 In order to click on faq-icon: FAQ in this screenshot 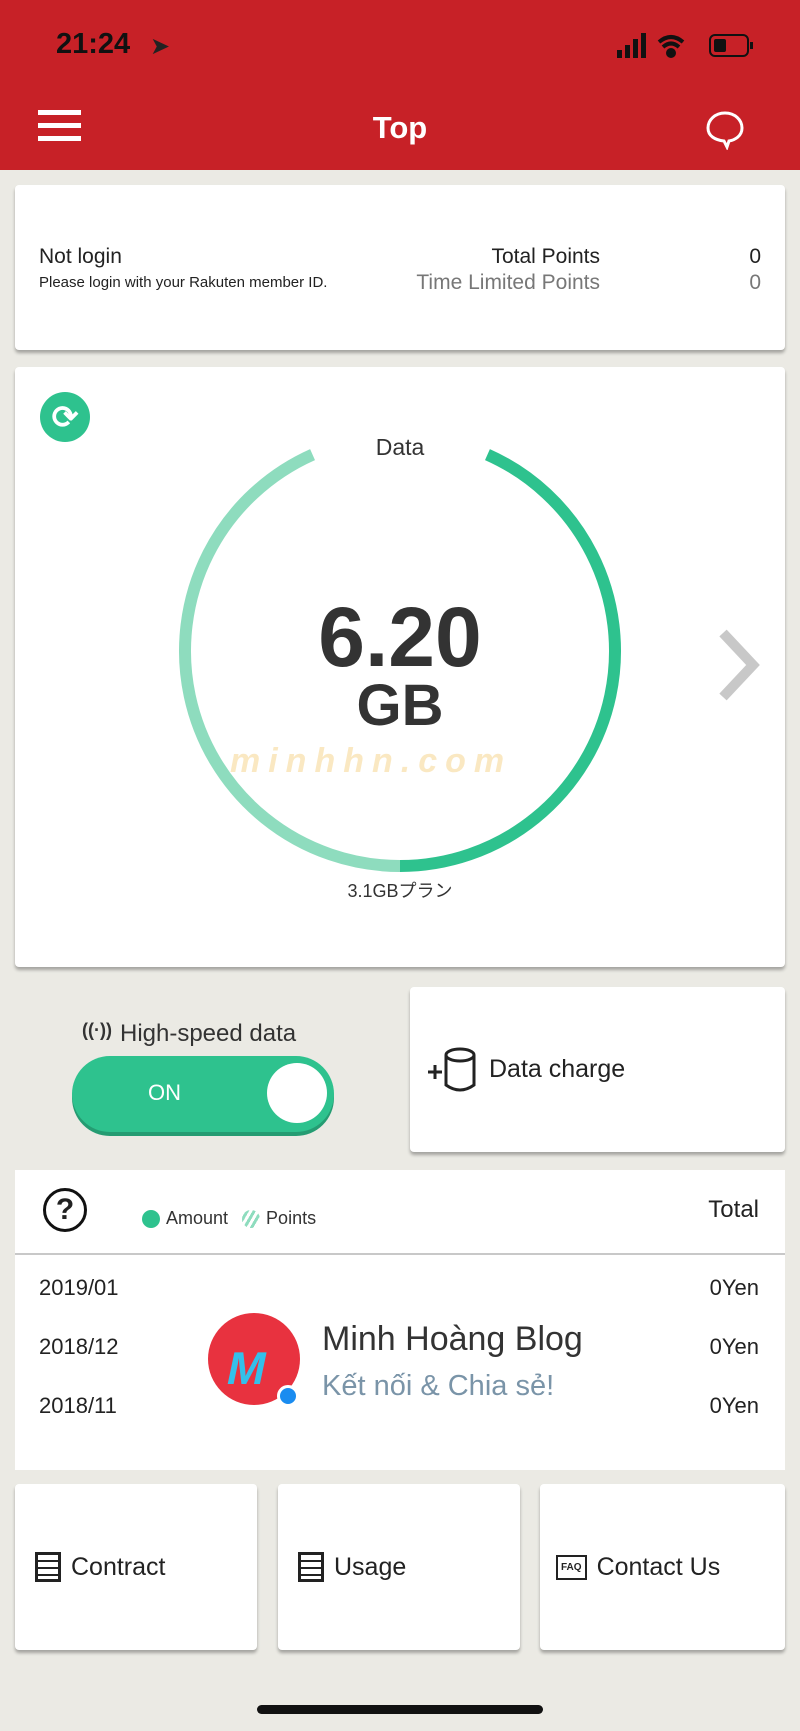, I will do `click(571, 1567)`.